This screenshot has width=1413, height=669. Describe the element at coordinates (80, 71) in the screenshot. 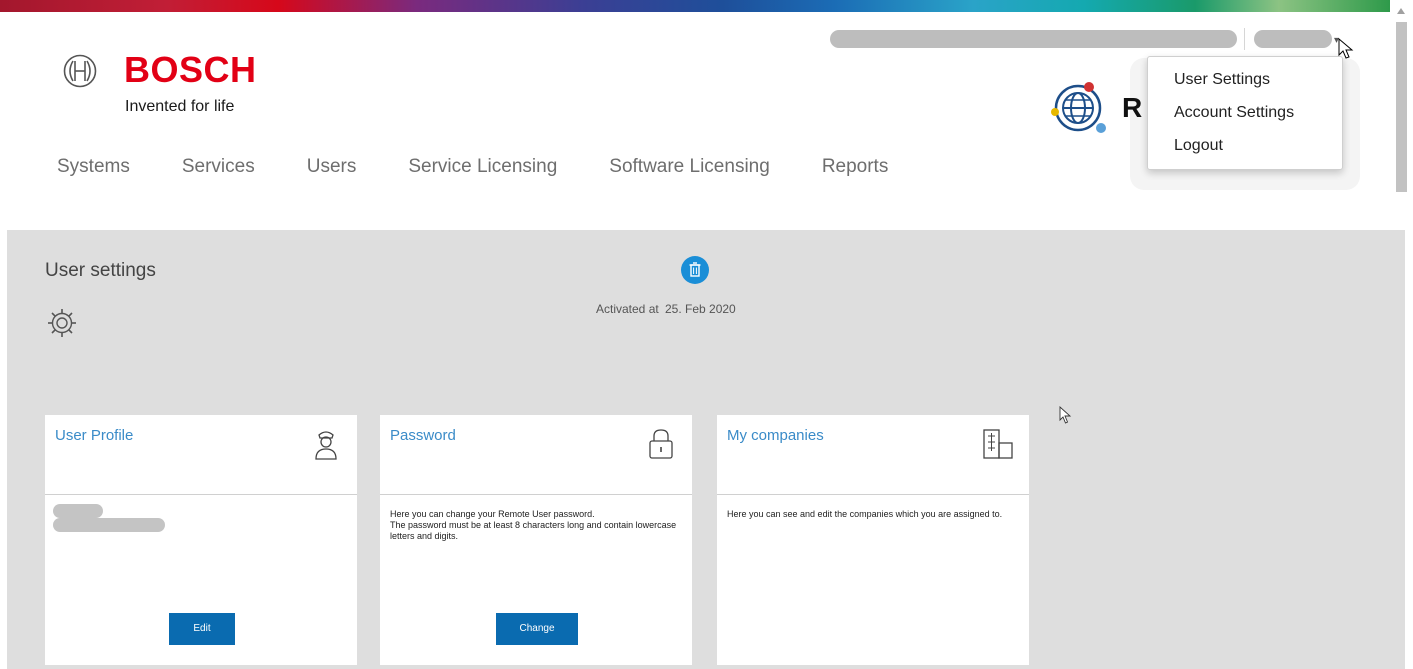

I see `bosch-emblem-icon` at that location.